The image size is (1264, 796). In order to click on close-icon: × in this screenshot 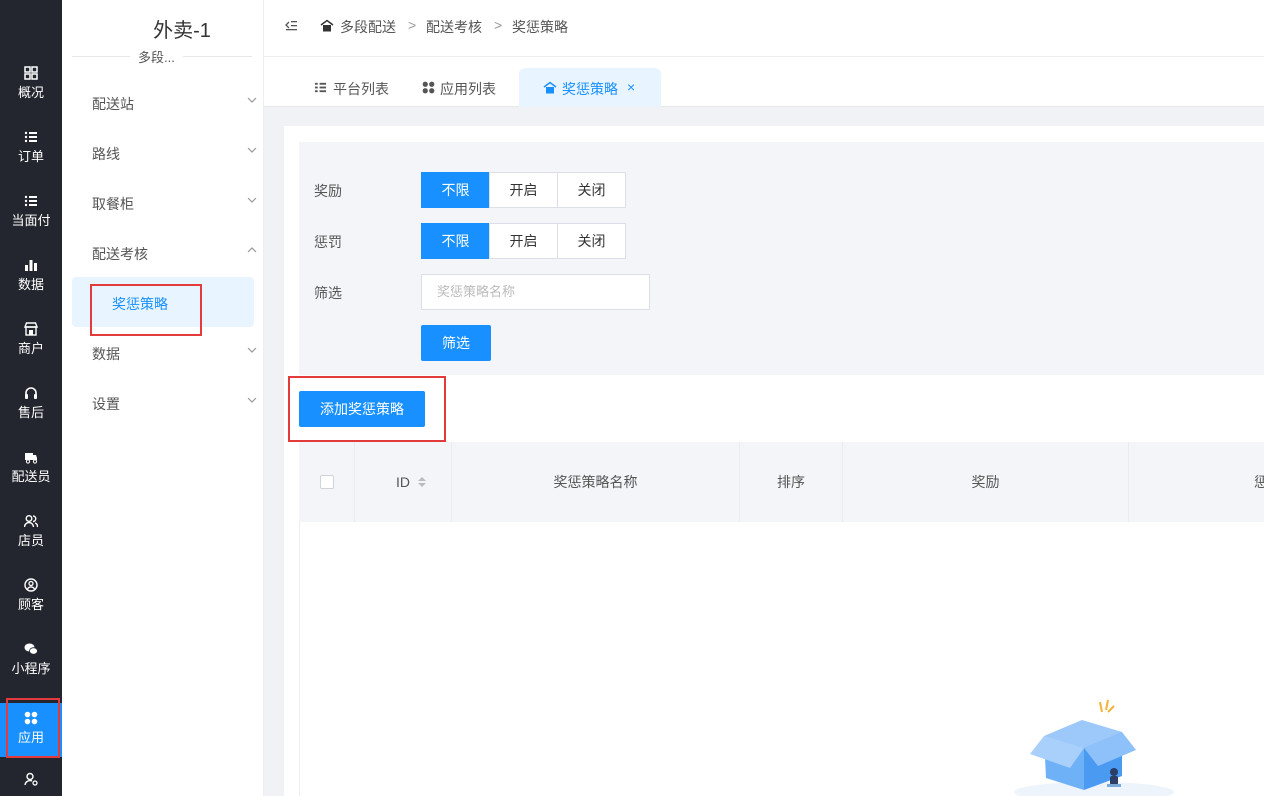, I will do `click(631, 87)`.